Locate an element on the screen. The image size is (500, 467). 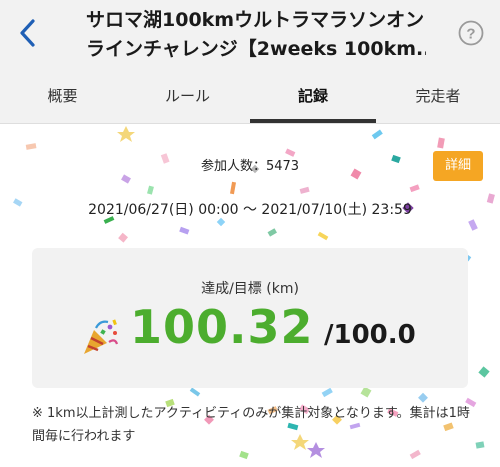
detail-button: 詳細 is located at coordinates (458, 166).